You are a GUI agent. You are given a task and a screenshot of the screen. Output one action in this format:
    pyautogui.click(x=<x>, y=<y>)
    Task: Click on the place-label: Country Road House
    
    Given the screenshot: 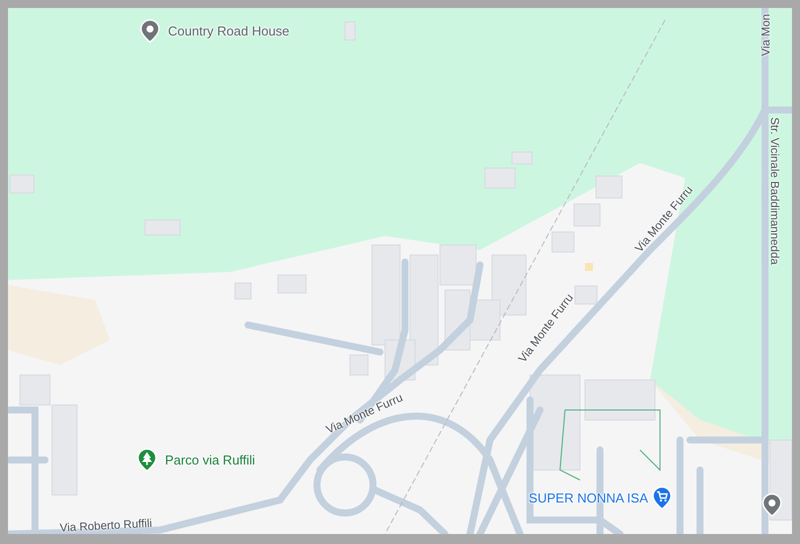 What is the action you would take?
    pyautogui.click(x=229, y=31)
    